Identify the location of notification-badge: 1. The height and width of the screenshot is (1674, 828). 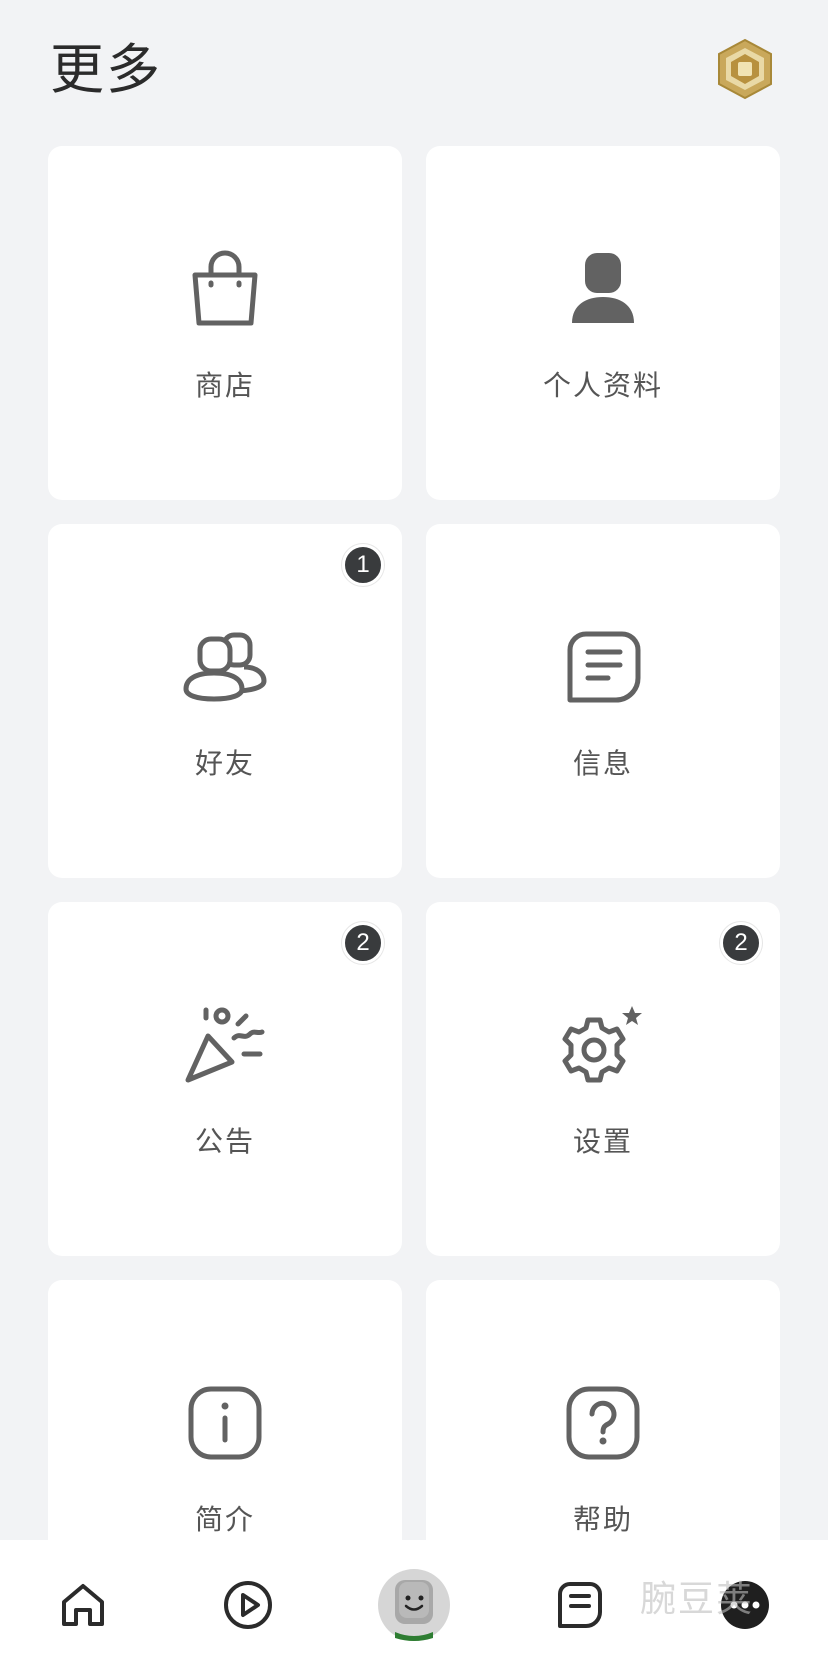
(363, 565).